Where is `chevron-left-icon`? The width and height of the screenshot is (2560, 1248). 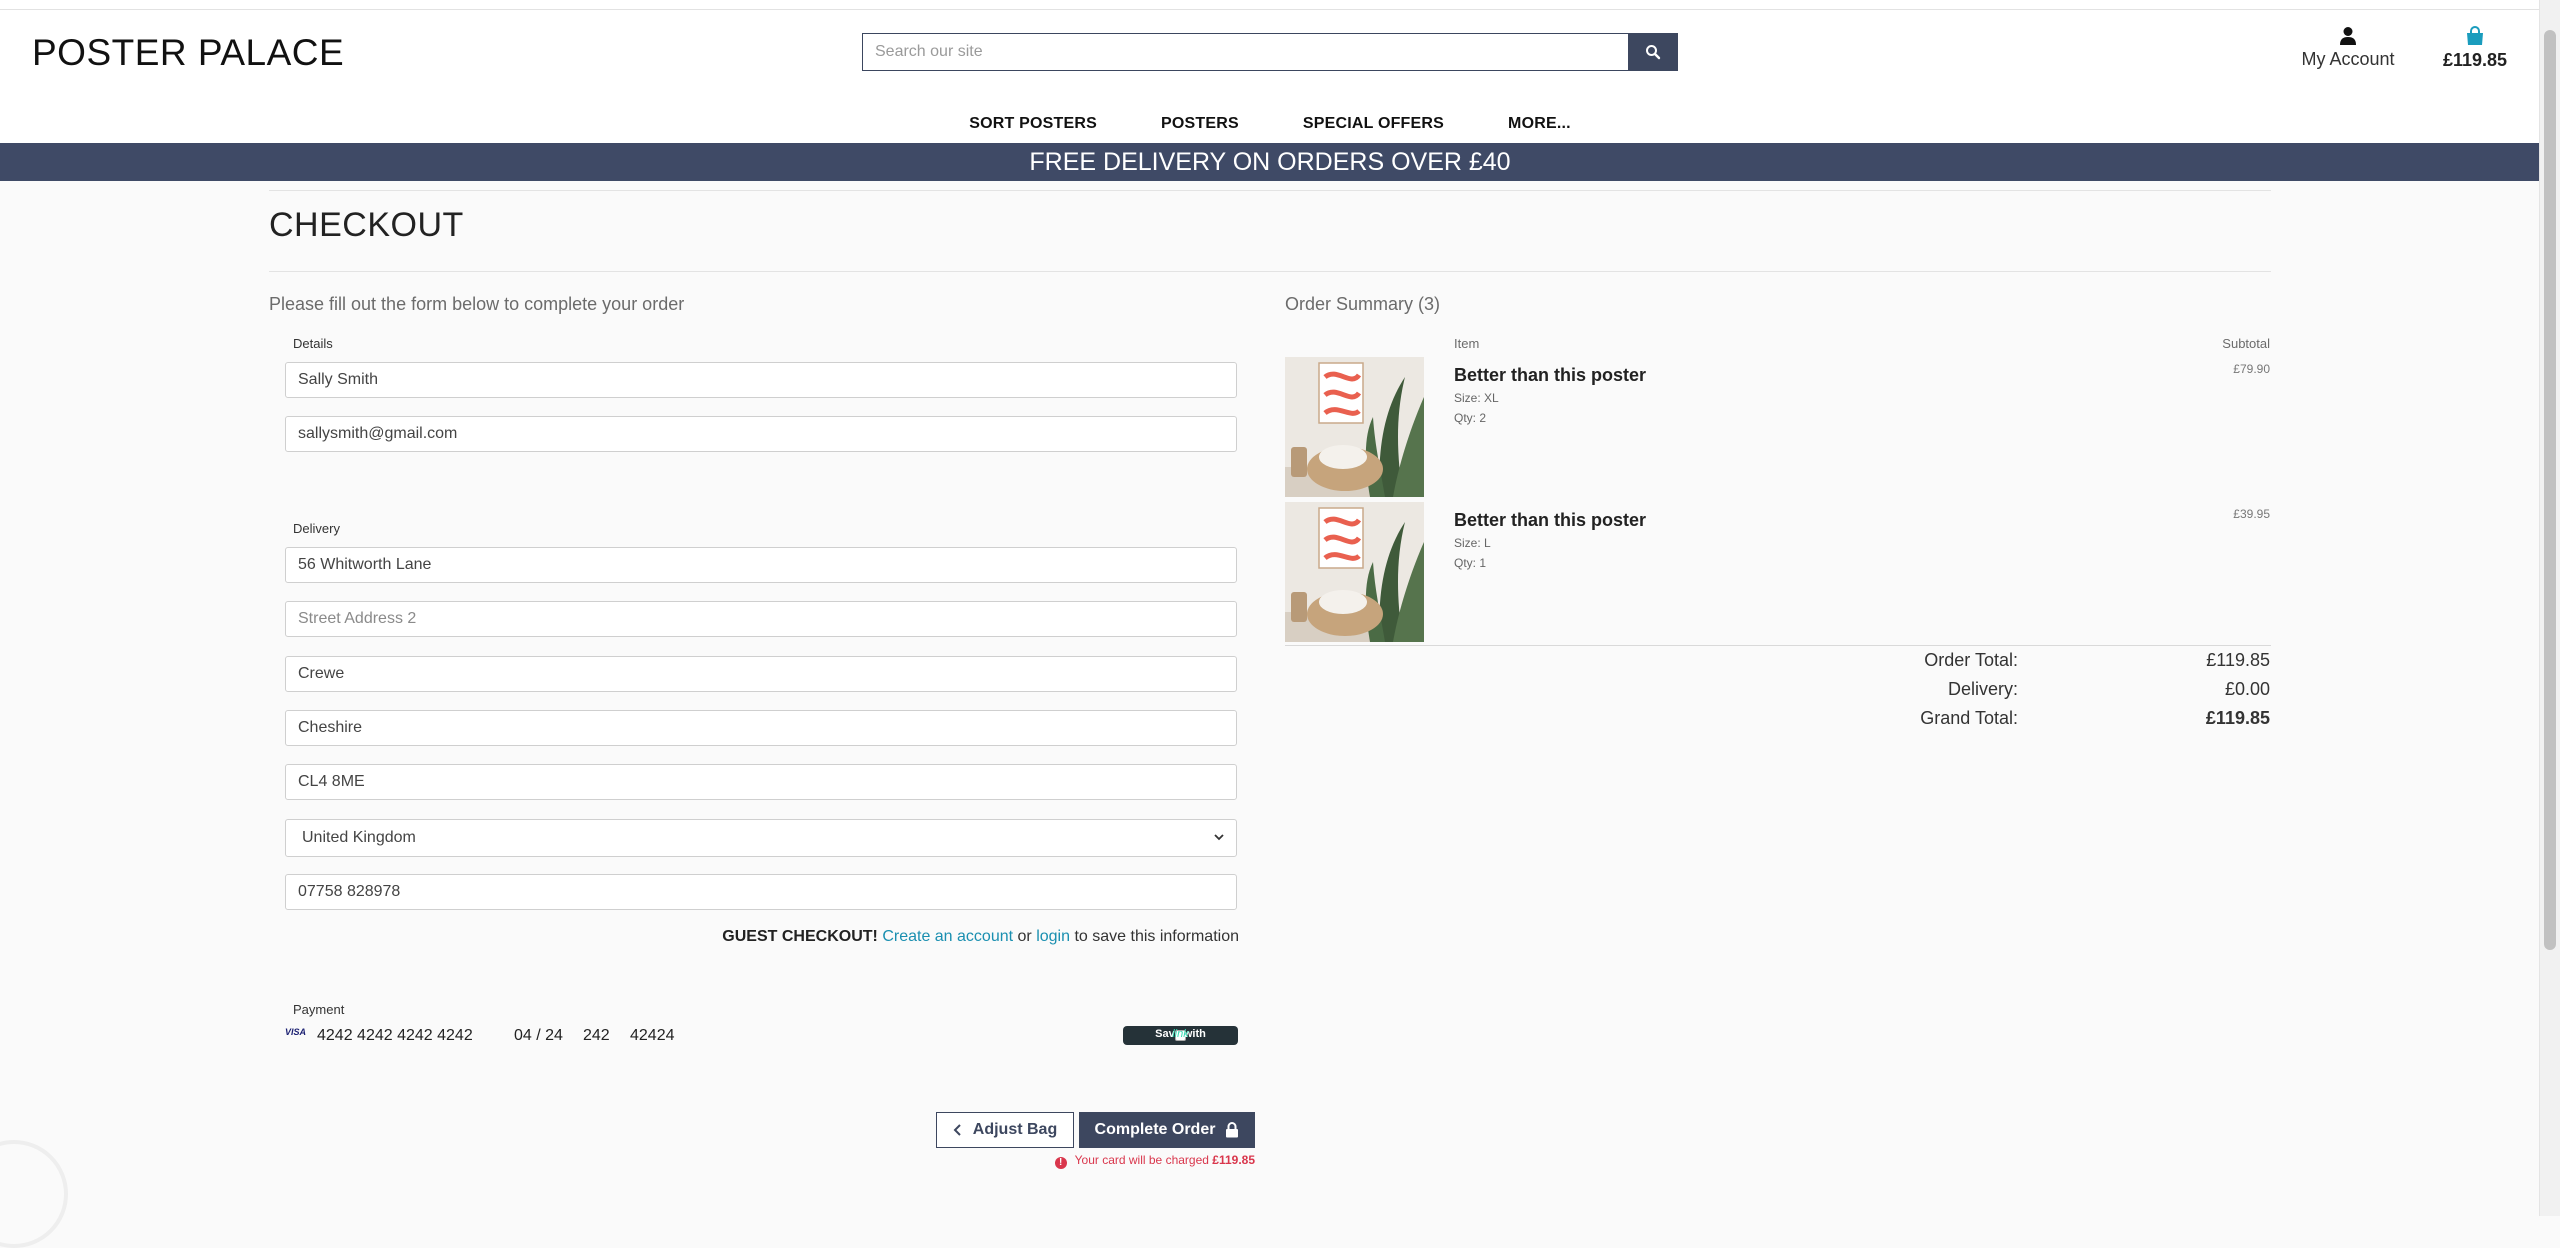 chevron-left-icon is located at coordinates (957, 1130).